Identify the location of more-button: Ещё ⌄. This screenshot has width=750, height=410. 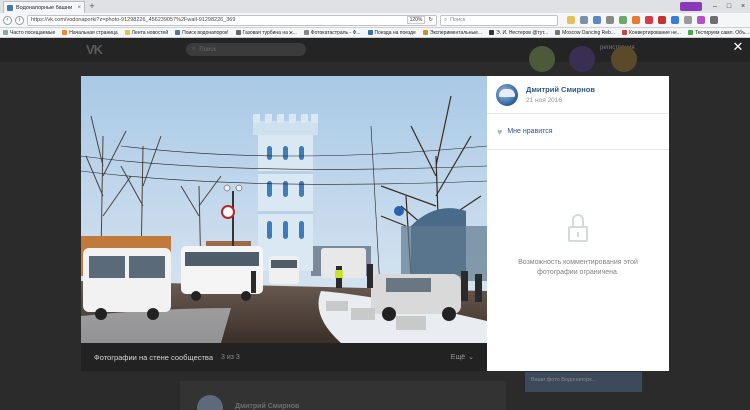
(462, 357).